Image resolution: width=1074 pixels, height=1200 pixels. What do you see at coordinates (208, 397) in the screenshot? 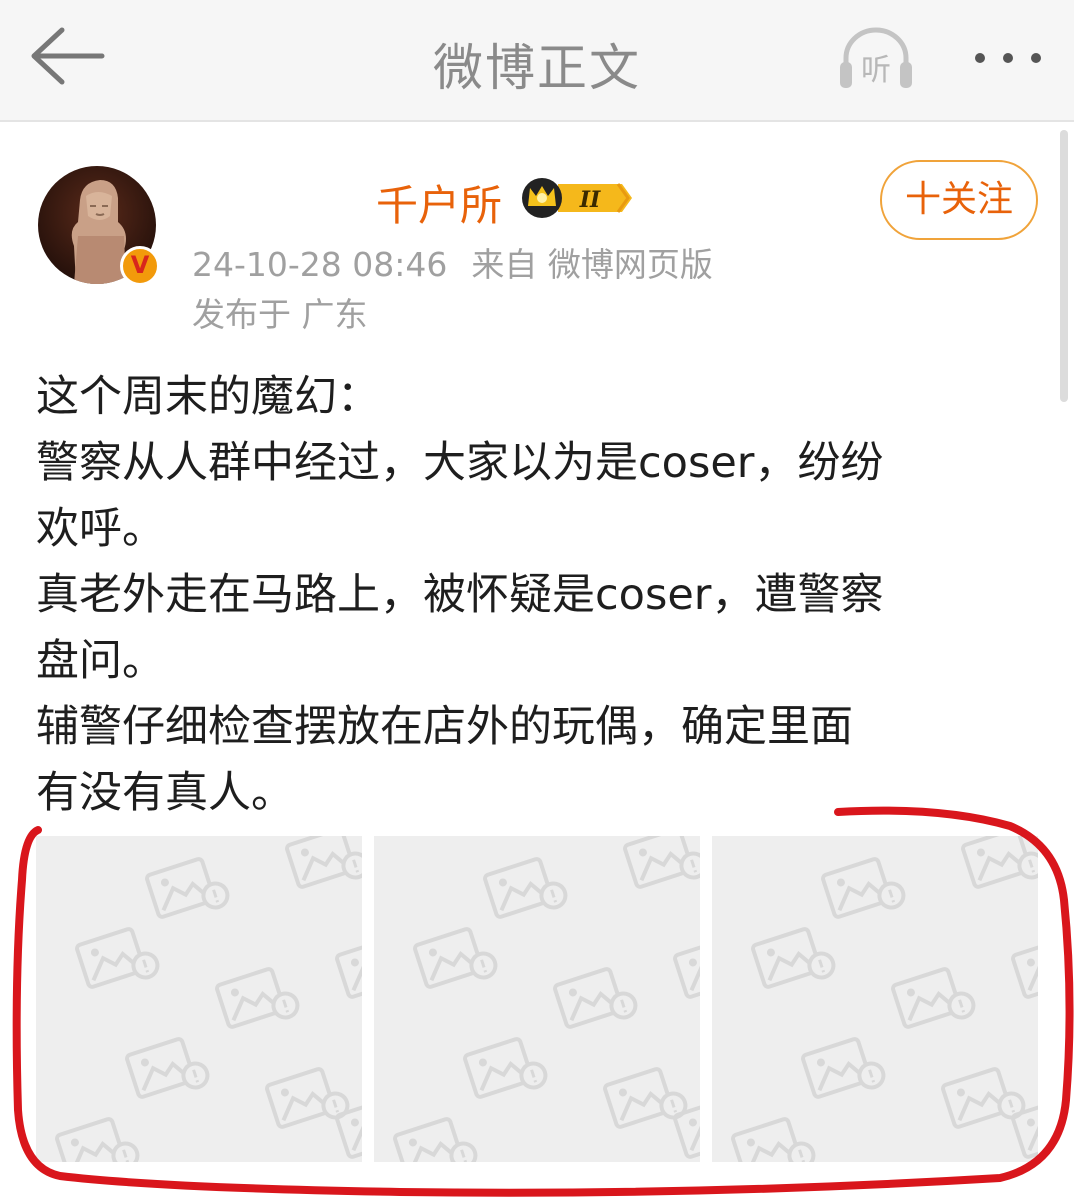
I see `post-text-line: 这个周末的魔幻：` at bounding box center [208, 397].